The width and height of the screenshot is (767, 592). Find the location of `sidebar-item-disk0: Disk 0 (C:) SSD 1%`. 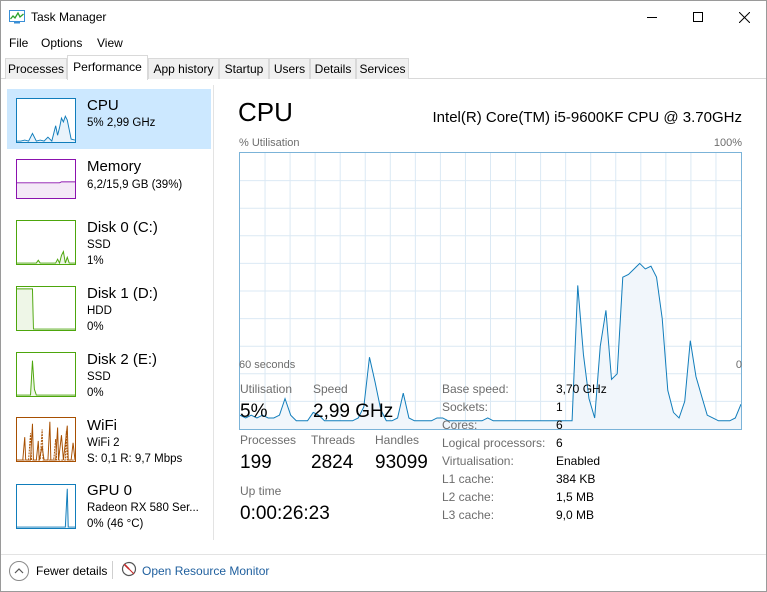

sidebar-item-disk0: Disk 0 (C:) SSD 1% is located at coordinates (109, 243).